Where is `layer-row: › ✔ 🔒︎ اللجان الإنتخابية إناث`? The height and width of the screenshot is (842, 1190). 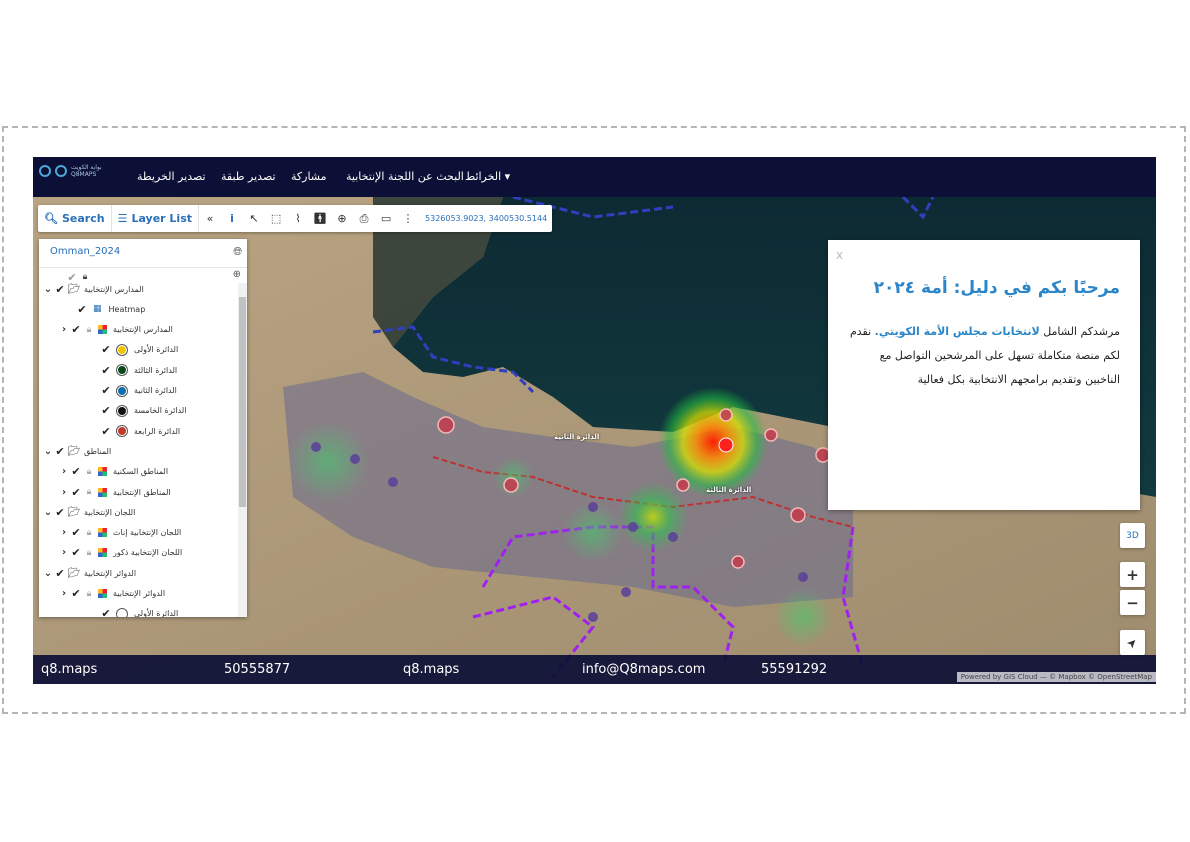
layer-row: › ✔ 🔒︎ اللجان الإنتخابية إناث is located at coordinates (121, 533).